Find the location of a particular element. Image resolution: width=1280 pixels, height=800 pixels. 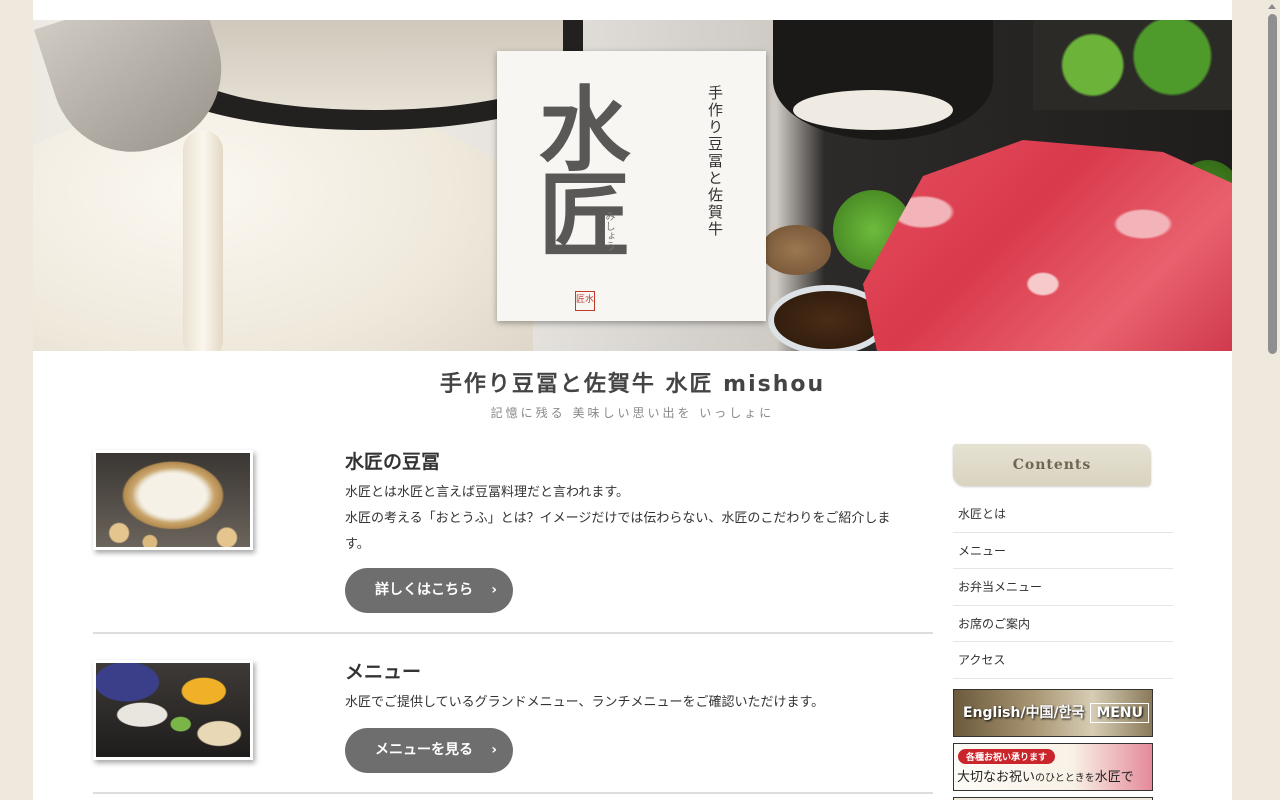

hero-vegetables is located at coordinates (1132, 65).